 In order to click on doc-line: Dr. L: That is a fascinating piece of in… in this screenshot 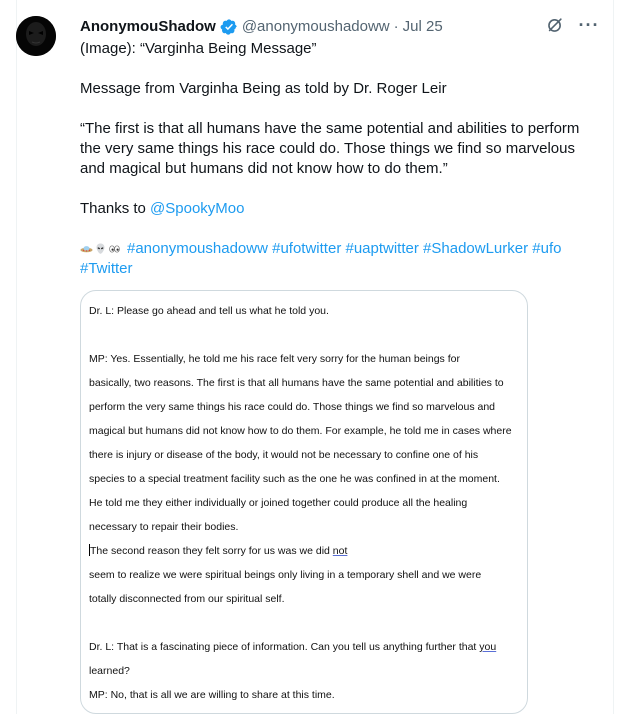, I will do `click(304, 647)`.